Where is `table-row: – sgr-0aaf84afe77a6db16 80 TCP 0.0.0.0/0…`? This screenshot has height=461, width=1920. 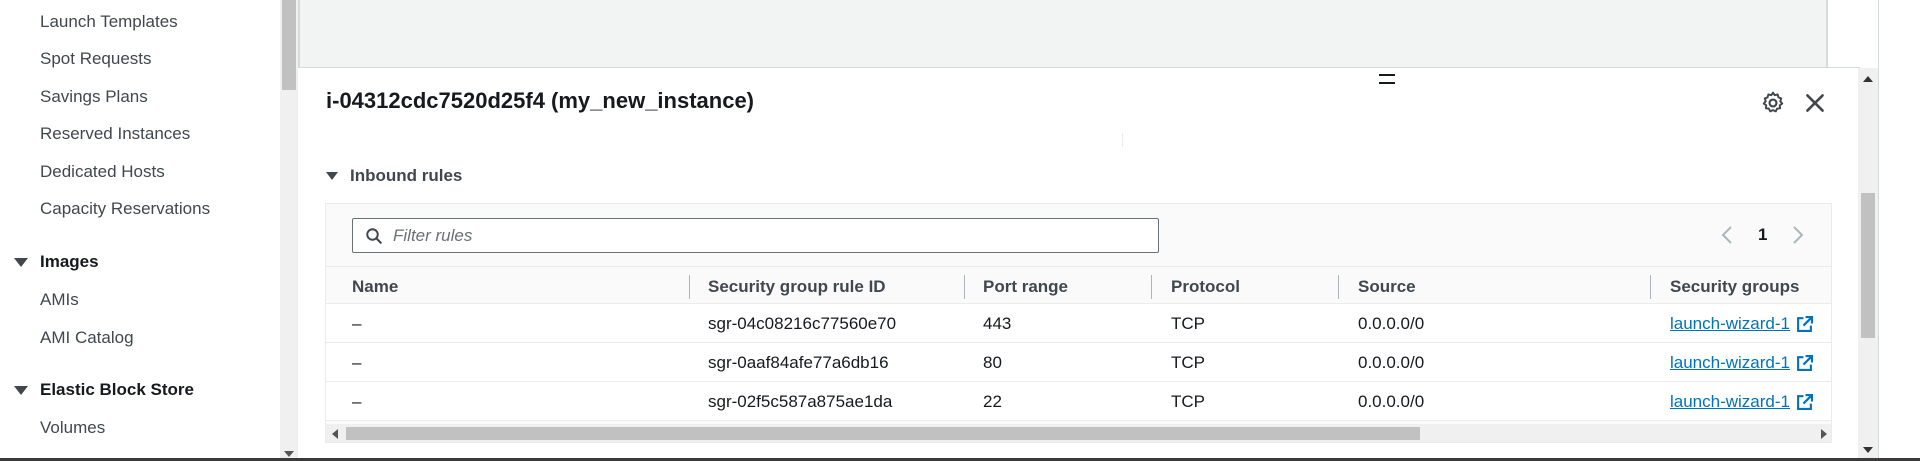
table-row: – sgr-0aaf84afe77a6db16 80 TCP 0.0.0.0/0… is located at coordinates (1078, 362).